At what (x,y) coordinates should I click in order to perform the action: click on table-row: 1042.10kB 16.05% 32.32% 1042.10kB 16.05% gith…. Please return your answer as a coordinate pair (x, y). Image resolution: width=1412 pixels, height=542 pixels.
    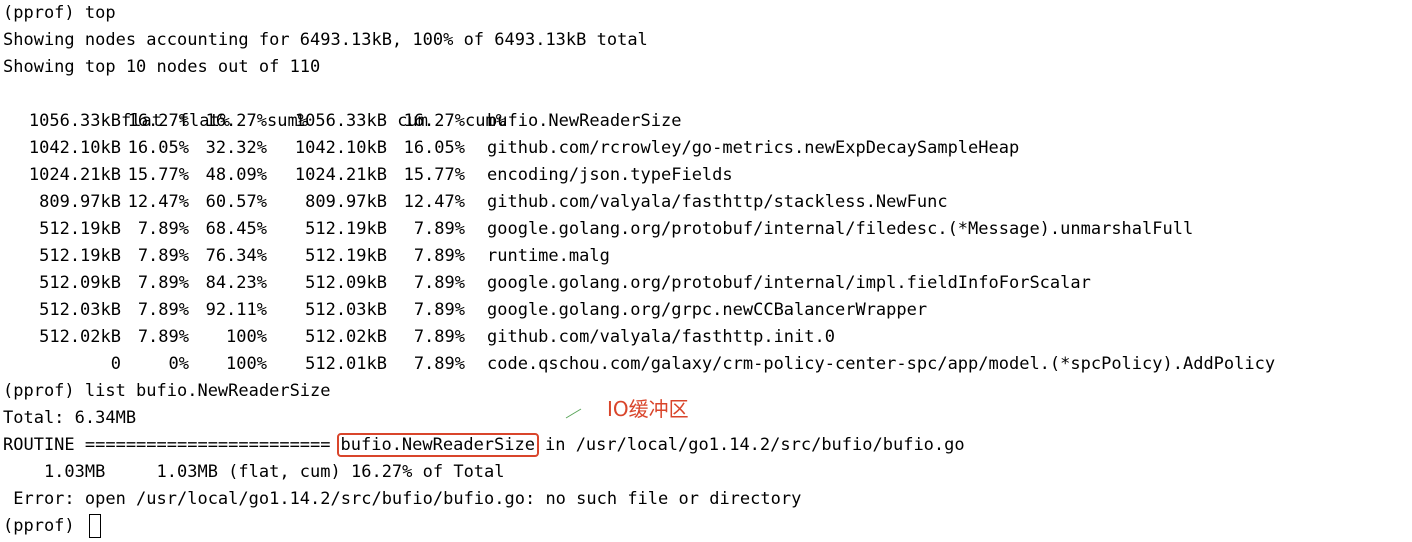
    Looking at the image, I should click on (705, 148).